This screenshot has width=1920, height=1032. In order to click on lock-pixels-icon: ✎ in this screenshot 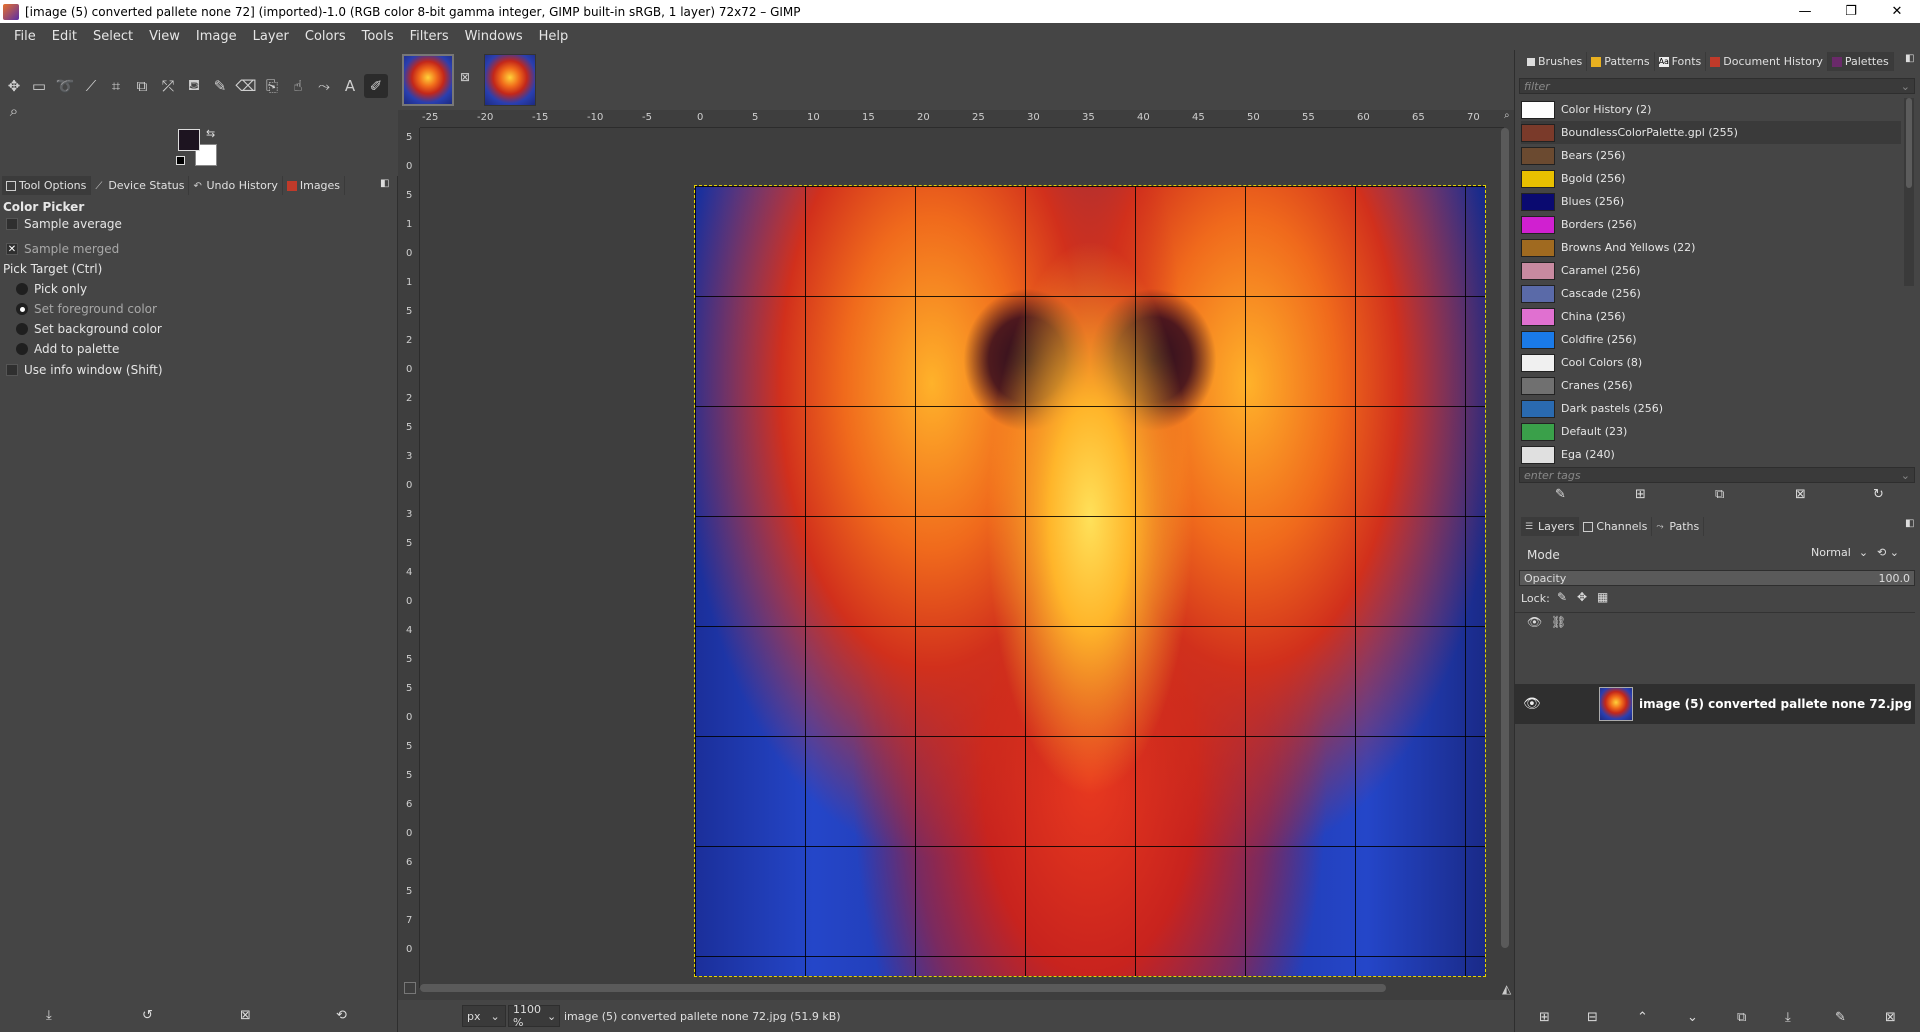, I will do `click(1562, 597)`.